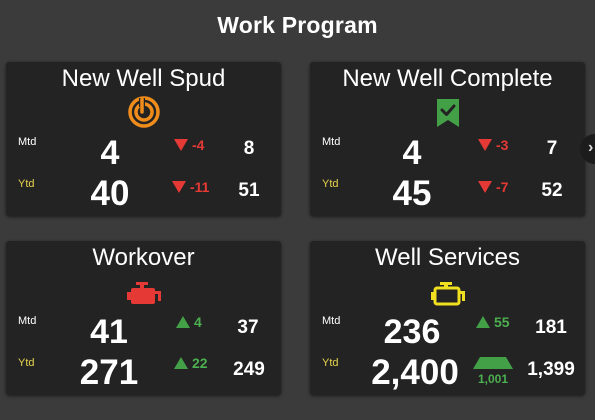 This screenshot has height=420, width=595. What do you see at coordinates (502, 322) in the screenshot?
I see `mtd-delta-value: 55` at bounding box center [502, 322].